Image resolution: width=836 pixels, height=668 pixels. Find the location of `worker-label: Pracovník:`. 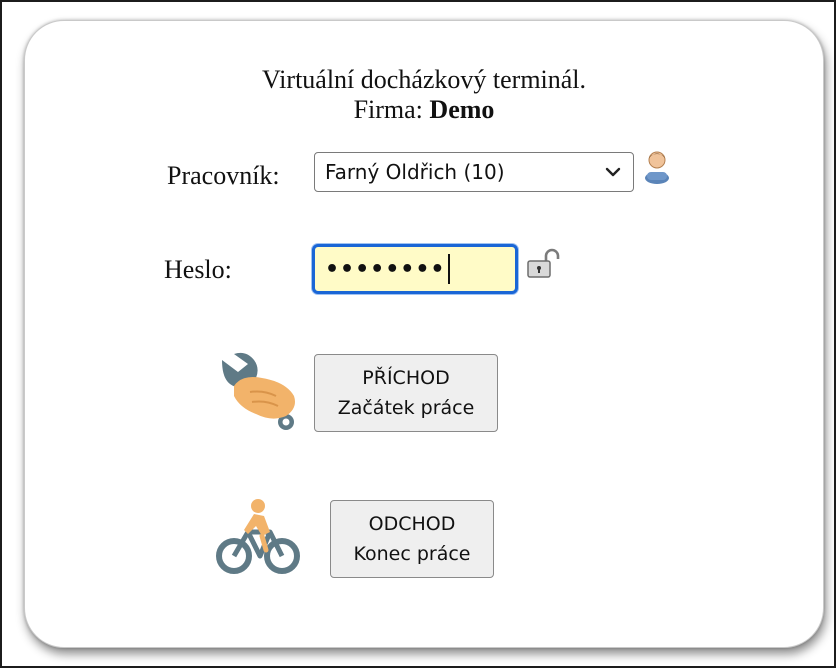

worker-label: Pracovník: is located at coordinates (223, 175).